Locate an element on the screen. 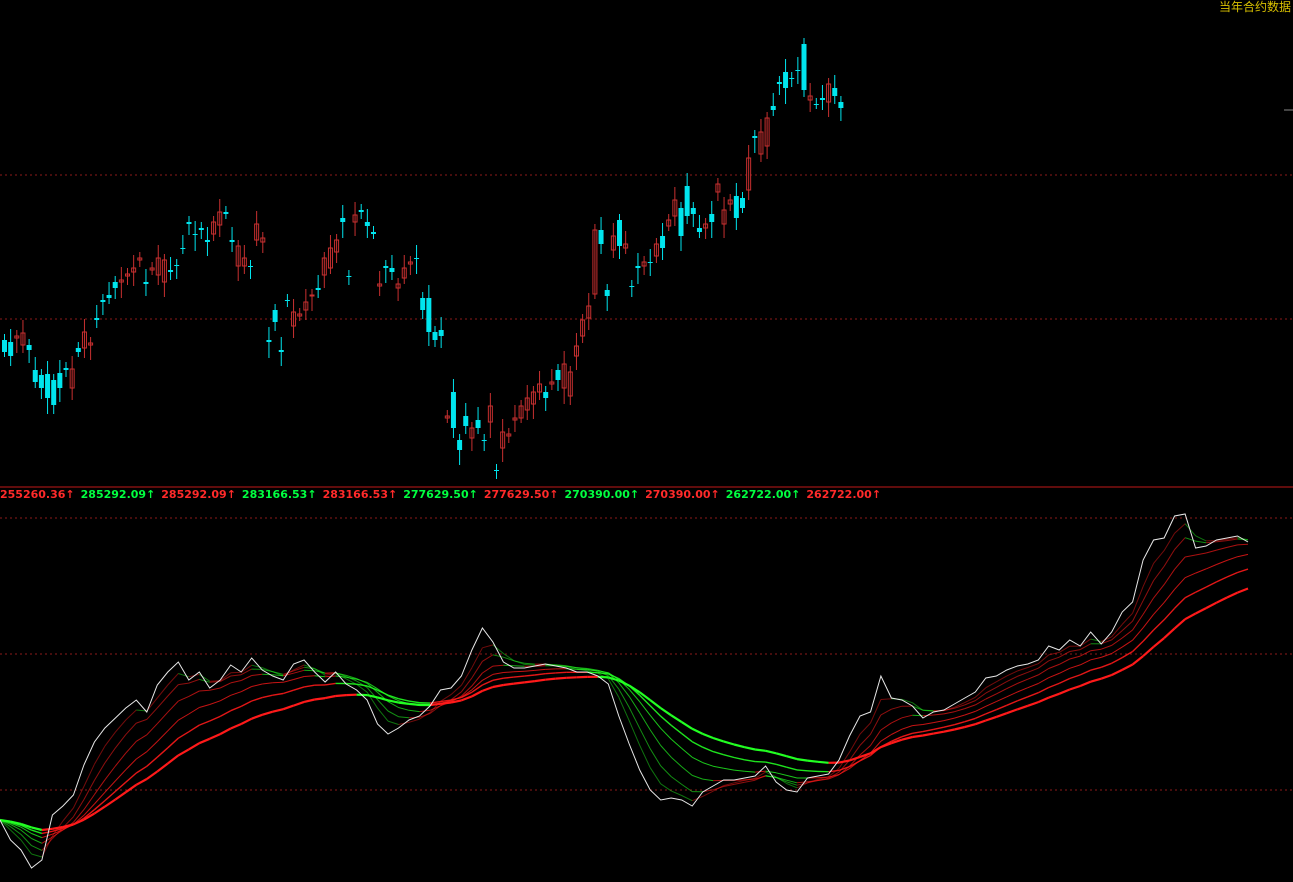 The image size is (1293, 882). legend-value: 270390.00↑ is located at coordinates (601, 494).